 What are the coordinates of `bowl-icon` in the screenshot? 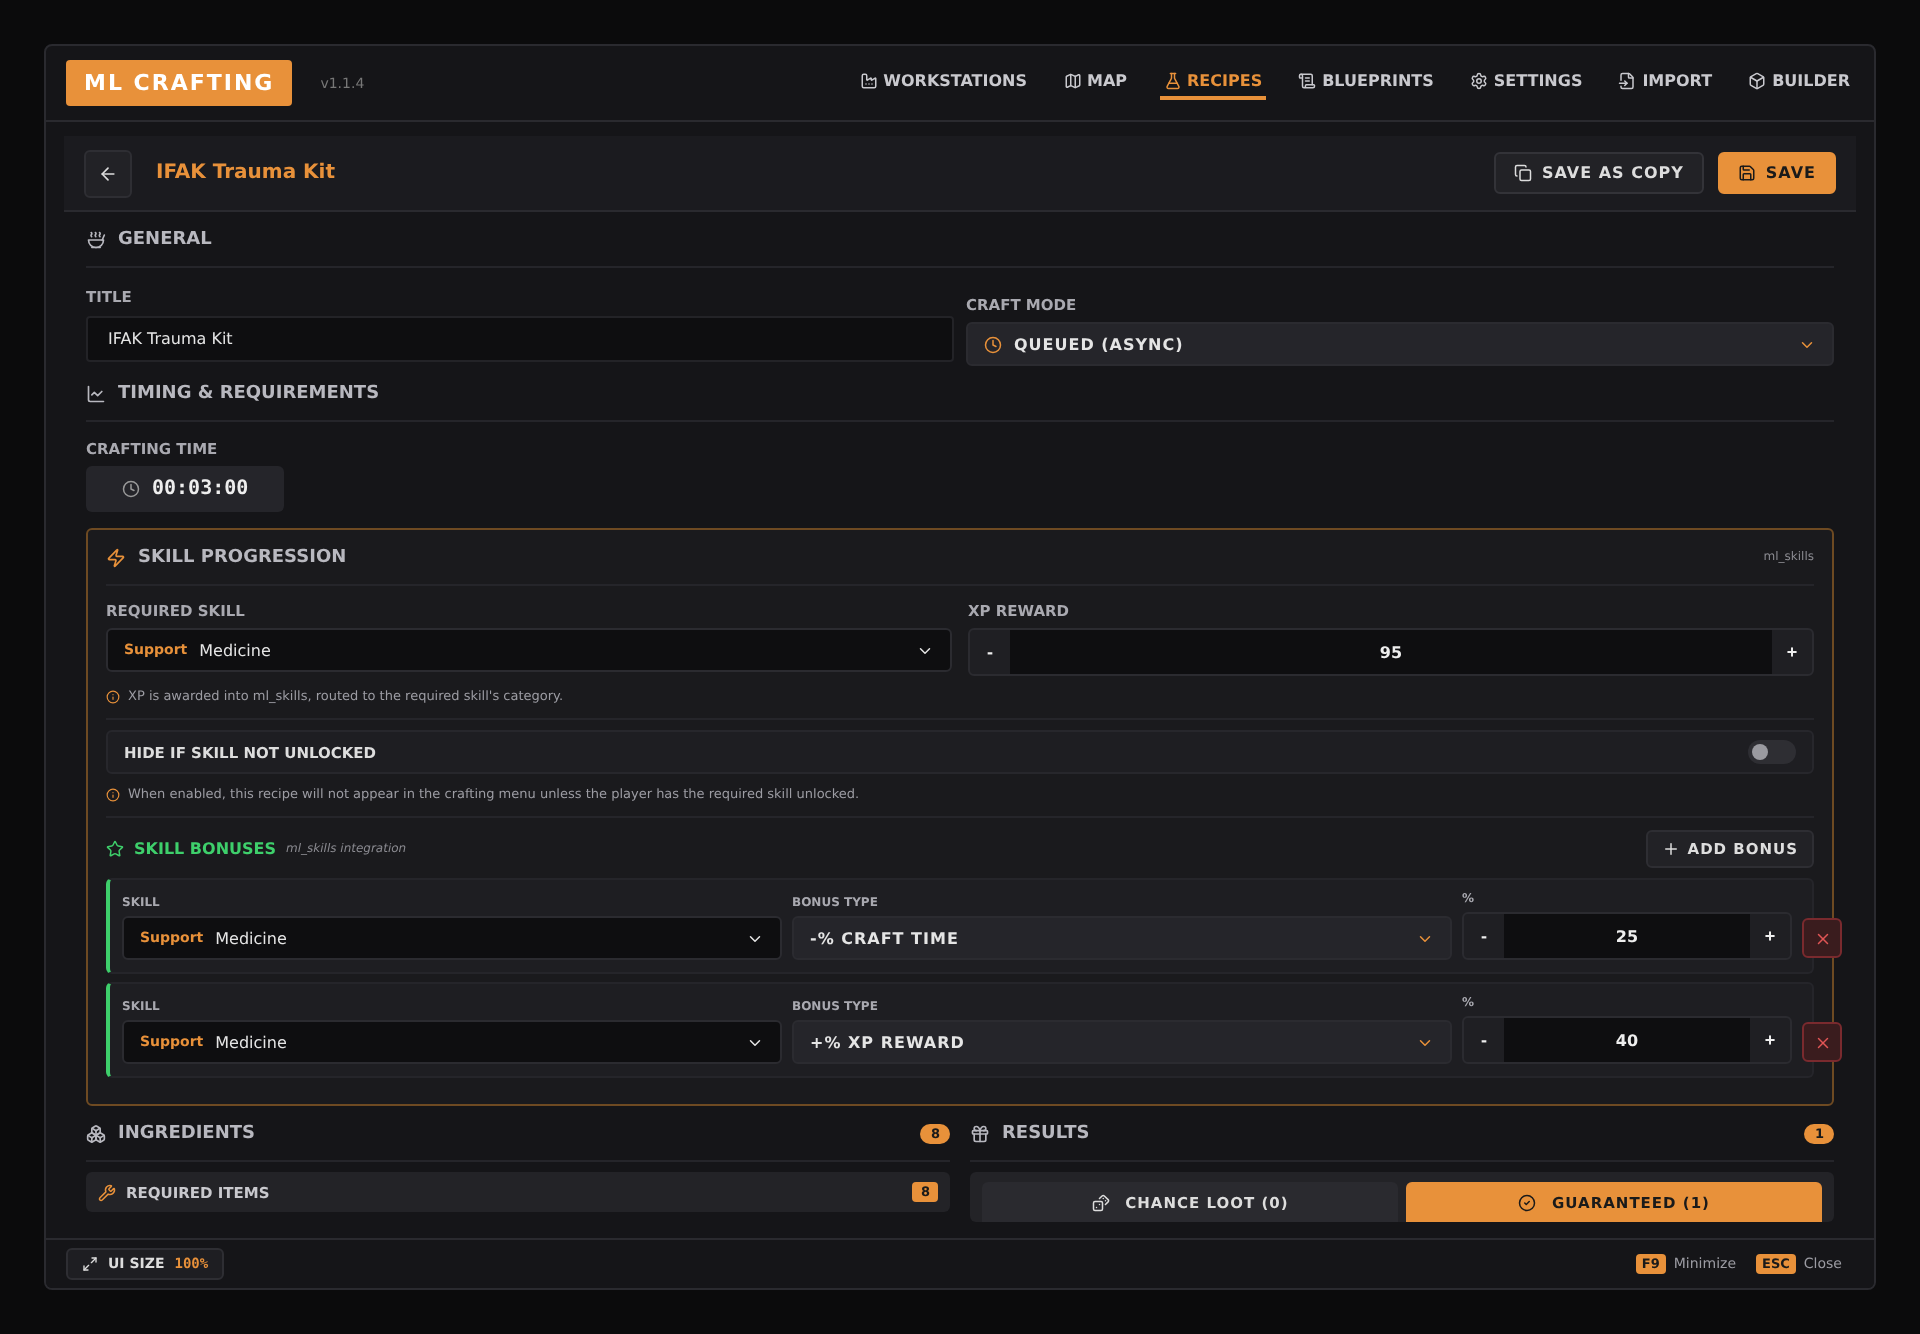 It's located at (96, 239).